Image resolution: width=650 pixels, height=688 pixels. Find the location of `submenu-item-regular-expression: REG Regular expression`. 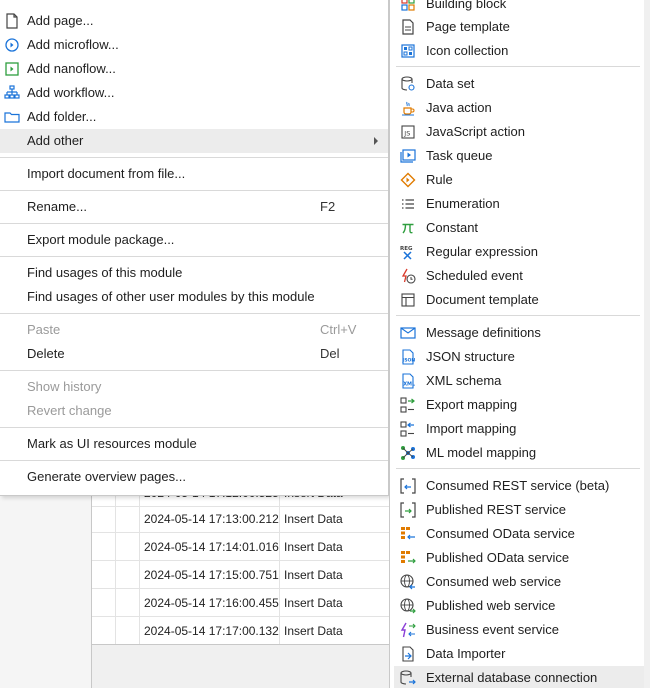

submenu-item-regular-expression: REG Regular expression is located at coordinates (517, 252).